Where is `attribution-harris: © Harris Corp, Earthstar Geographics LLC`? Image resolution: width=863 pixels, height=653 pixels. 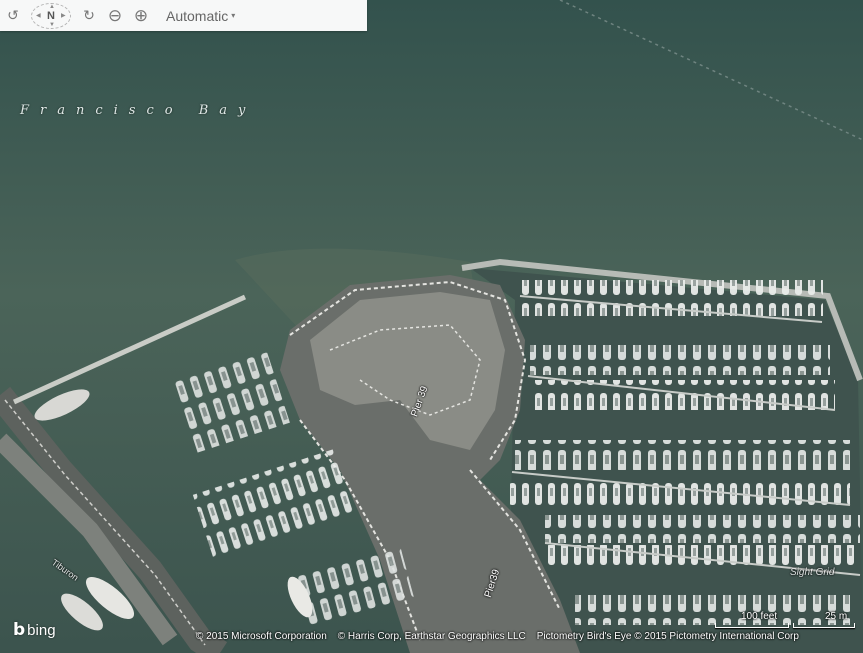
attribution-harris: © Harris Corp, Earthstar Geographics LLC is located at coordinates (431, 636).